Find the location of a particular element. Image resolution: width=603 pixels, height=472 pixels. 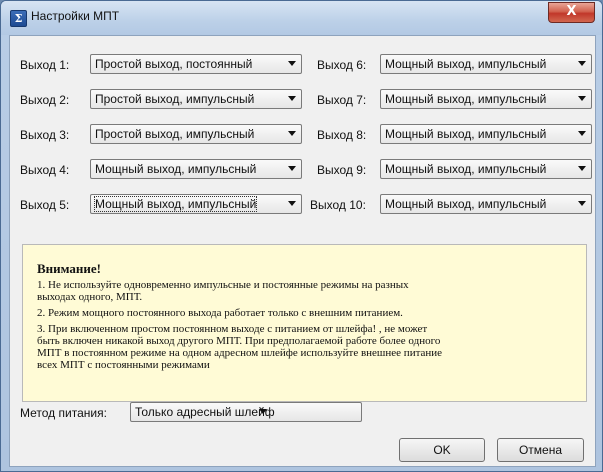

close-button: X is located at coordinates (571, 12).